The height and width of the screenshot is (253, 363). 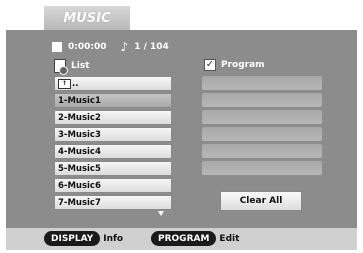 I want to click on list-item: 1-Music1, so click(x=113, y=100).